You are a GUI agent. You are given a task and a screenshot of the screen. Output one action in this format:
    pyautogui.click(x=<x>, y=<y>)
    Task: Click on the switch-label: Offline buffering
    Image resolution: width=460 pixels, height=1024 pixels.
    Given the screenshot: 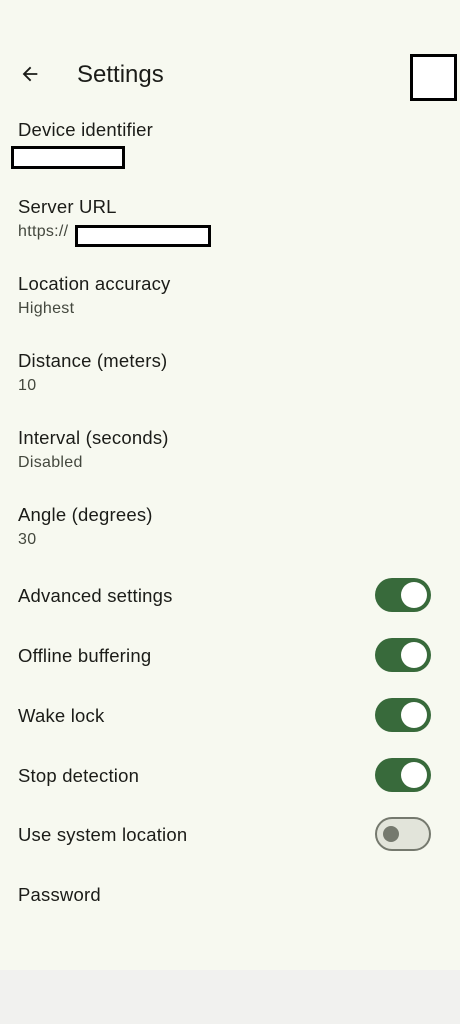 What is the action you would take?
    pyautogui.click(x=85, y=655)
    